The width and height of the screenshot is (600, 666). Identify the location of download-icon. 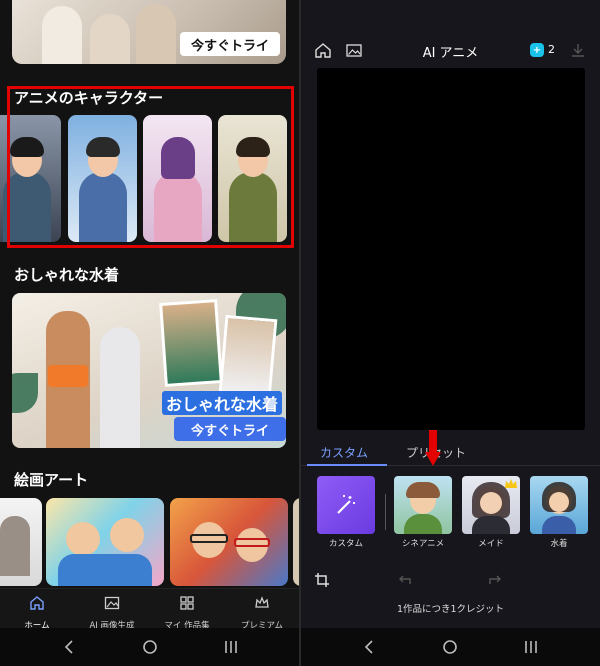
(578, 50).